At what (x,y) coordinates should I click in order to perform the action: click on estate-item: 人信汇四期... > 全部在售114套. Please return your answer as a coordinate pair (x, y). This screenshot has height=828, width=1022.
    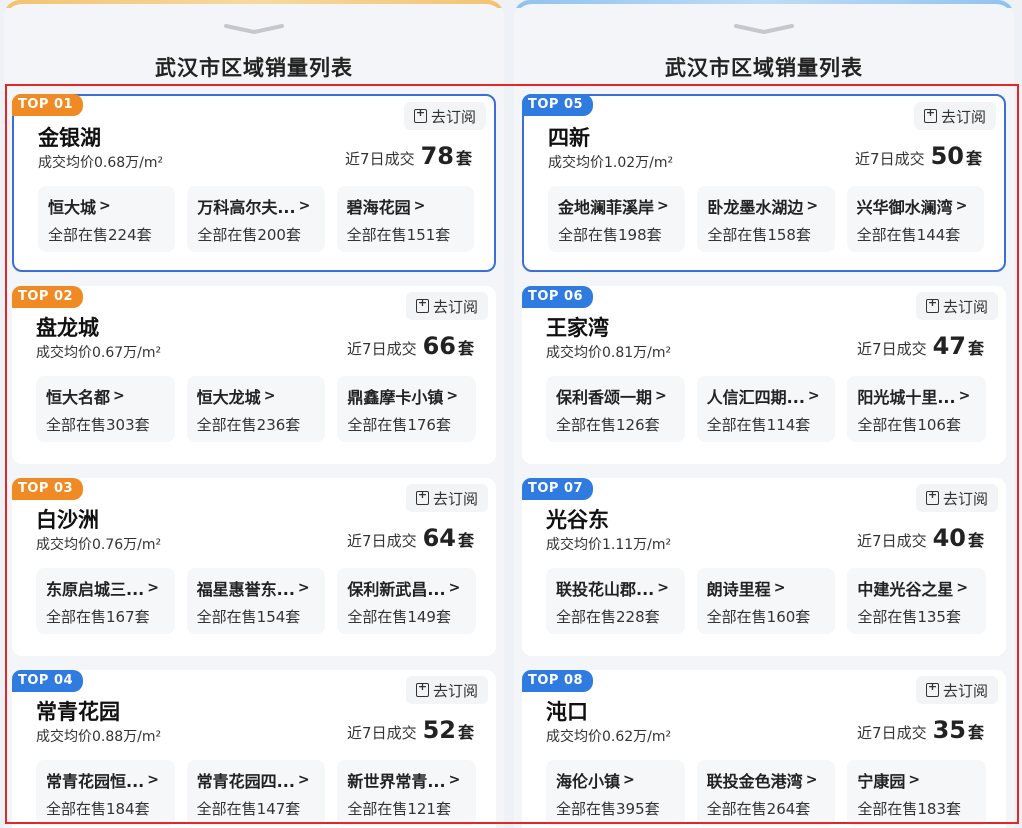
    Looking at the image, I should click on (766, 409).